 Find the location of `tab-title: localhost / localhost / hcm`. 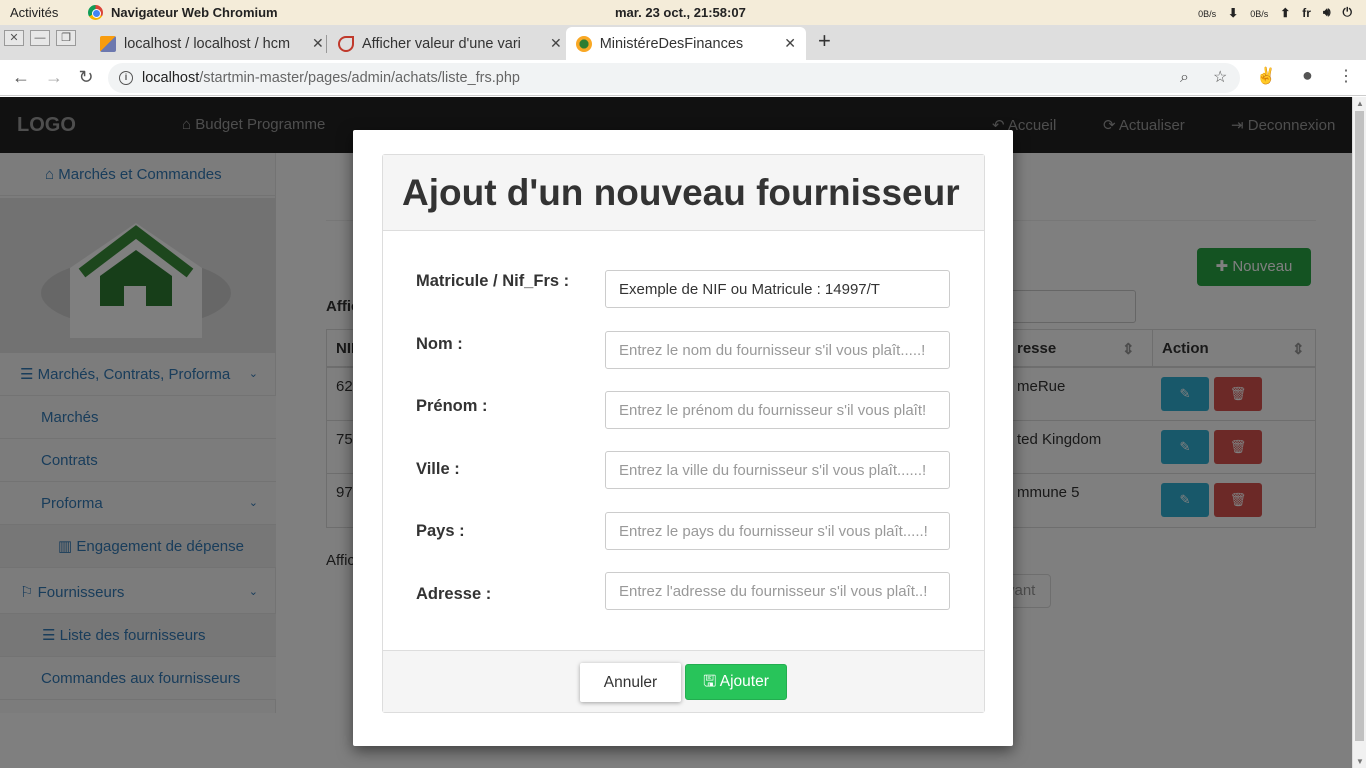

tab-title: localhost / localhost / hcm is located at coordinates (207, 43).